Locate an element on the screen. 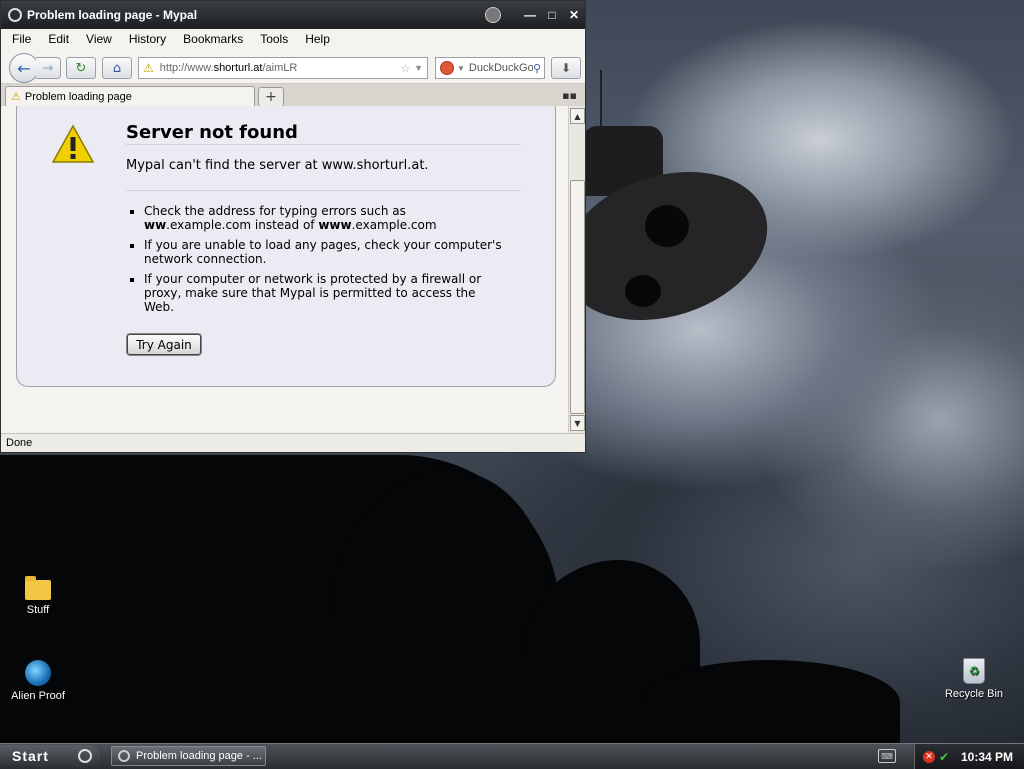 The height and width of the screenshot is (769, 1024). warning-icon: ⚠ is located at coordinates (148, 68).